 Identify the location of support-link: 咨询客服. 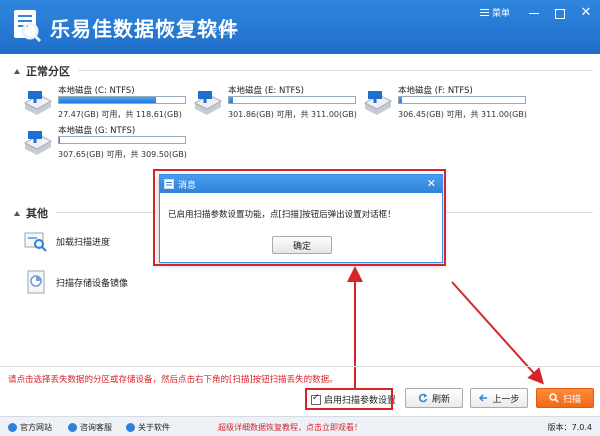
(90, 427).